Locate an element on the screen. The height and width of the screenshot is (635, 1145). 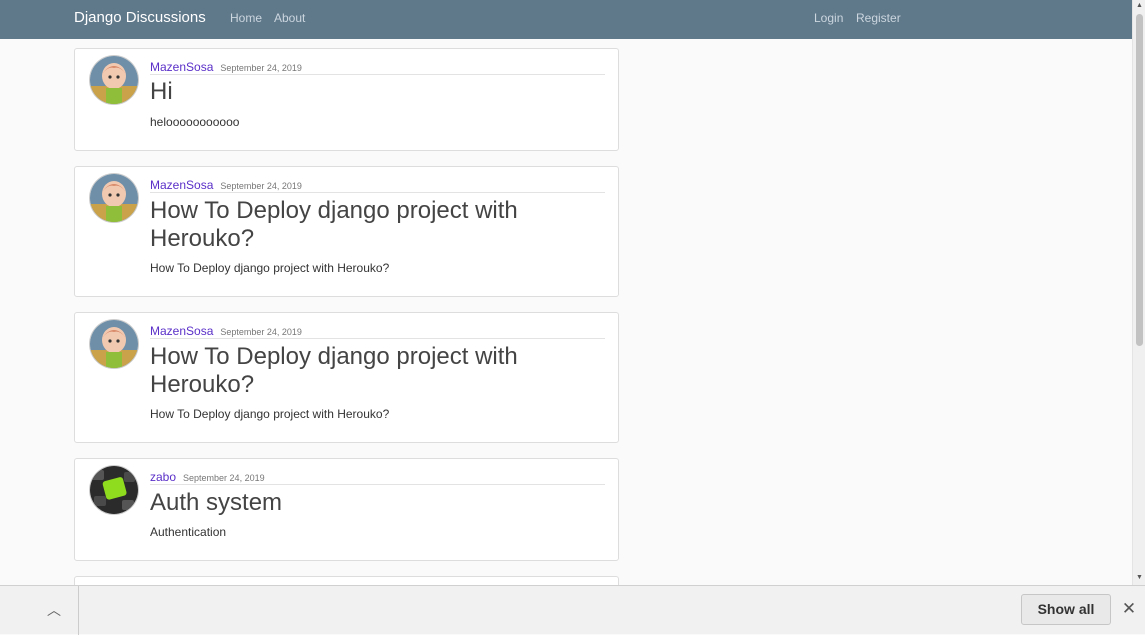
chevron-up-icon: ︿ is located at coordinates (54, 610).